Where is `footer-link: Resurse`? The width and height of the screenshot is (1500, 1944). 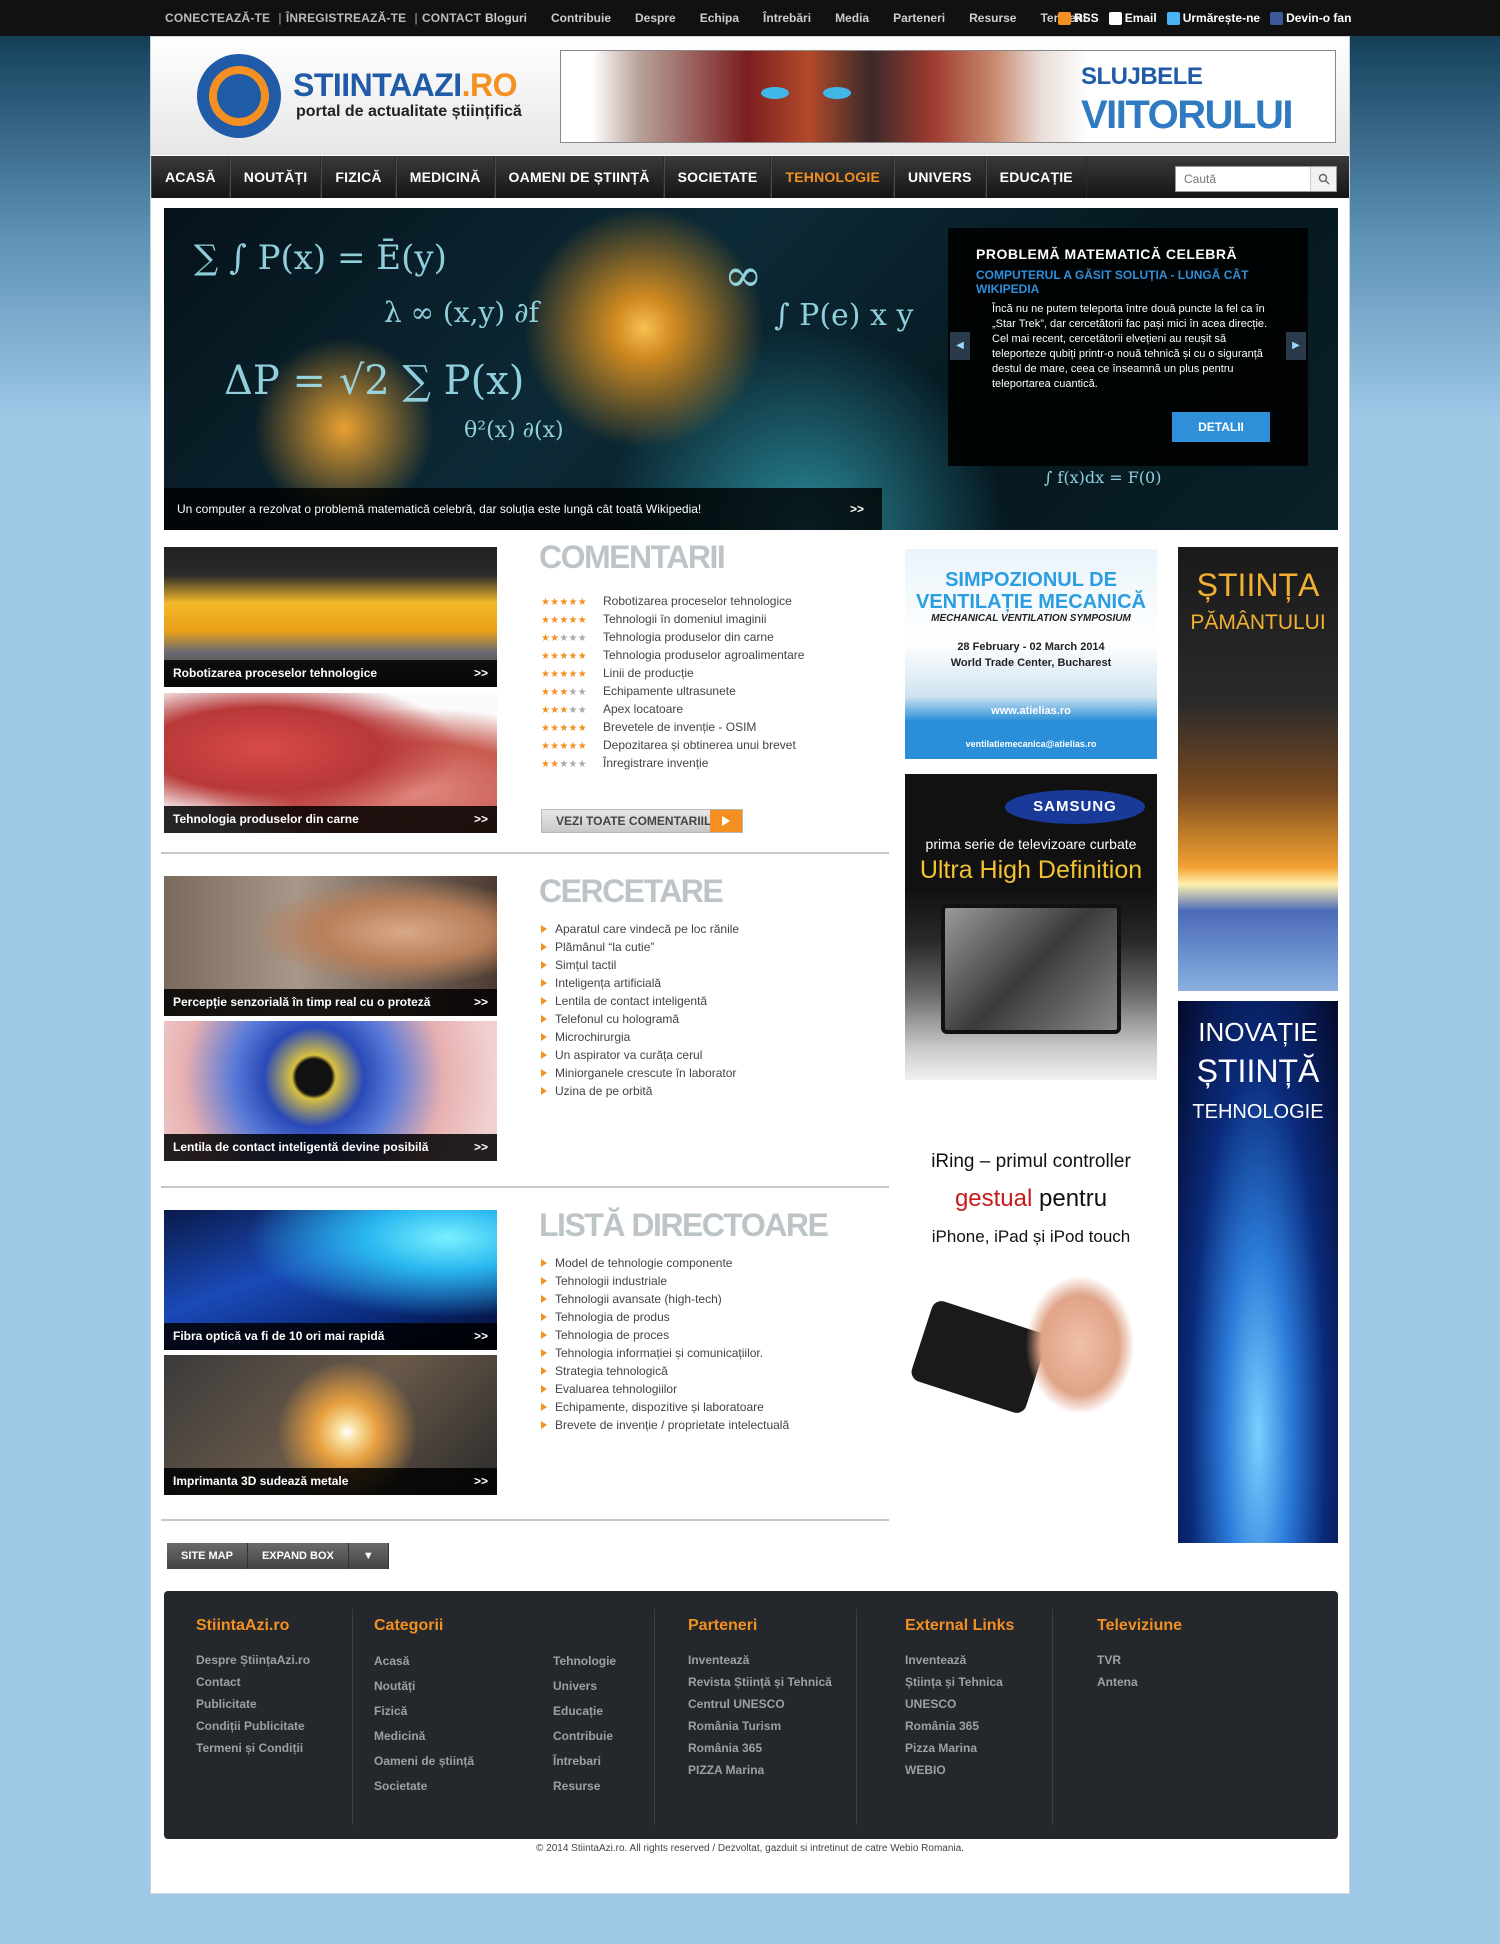 footer-link: Resurse is located at coordinates (584, 1786).